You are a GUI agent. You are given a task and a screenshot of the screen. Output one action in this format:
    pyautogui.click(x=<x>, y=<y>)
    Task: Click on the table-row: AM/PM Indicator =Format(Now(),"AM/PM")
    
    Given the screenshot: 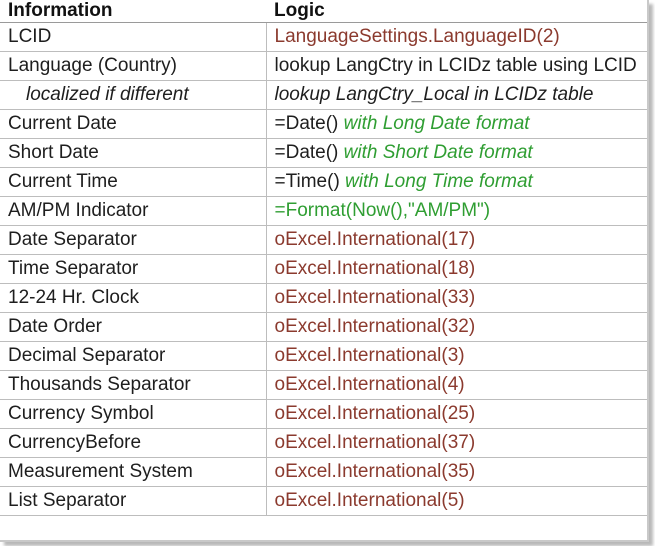 What is the action you would take?
    pyautogui.click(x=323, y=211)
    